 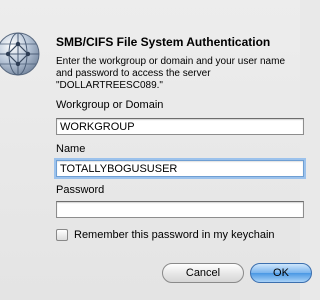 I want to click on name-field: TOTALLYBOGUSUSER, so click(x=180, y=168).